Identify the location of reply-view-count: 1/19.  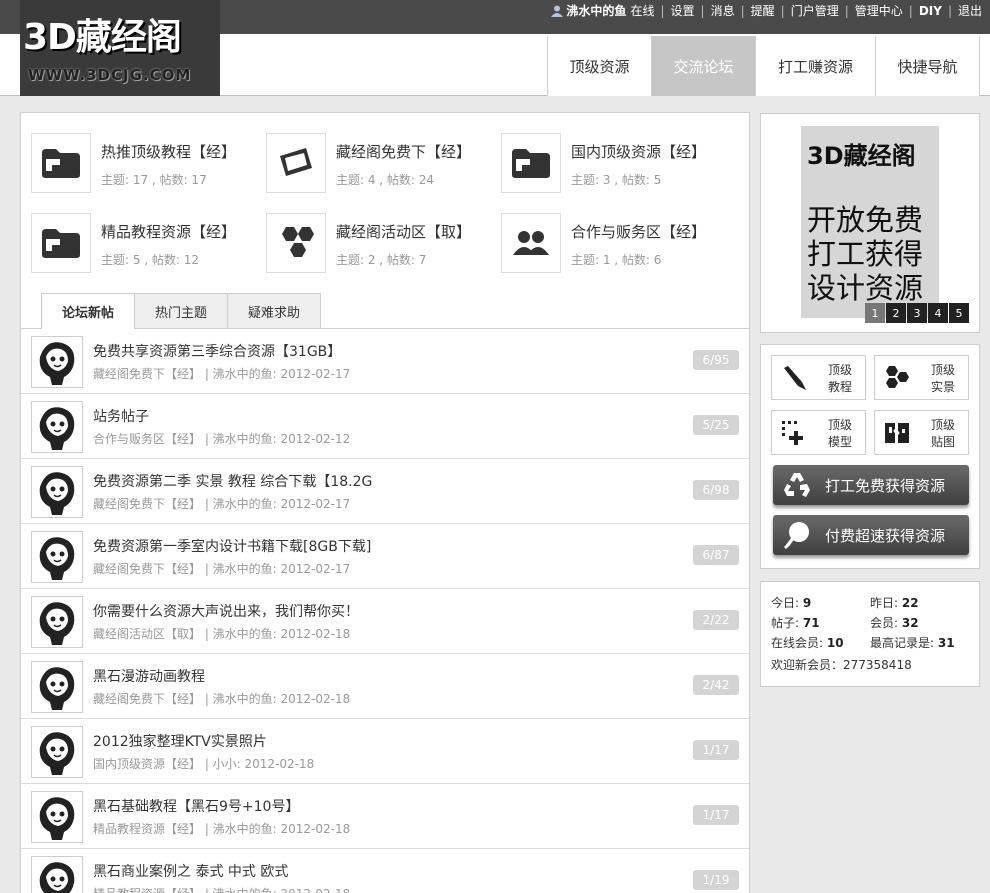
(716, 880).